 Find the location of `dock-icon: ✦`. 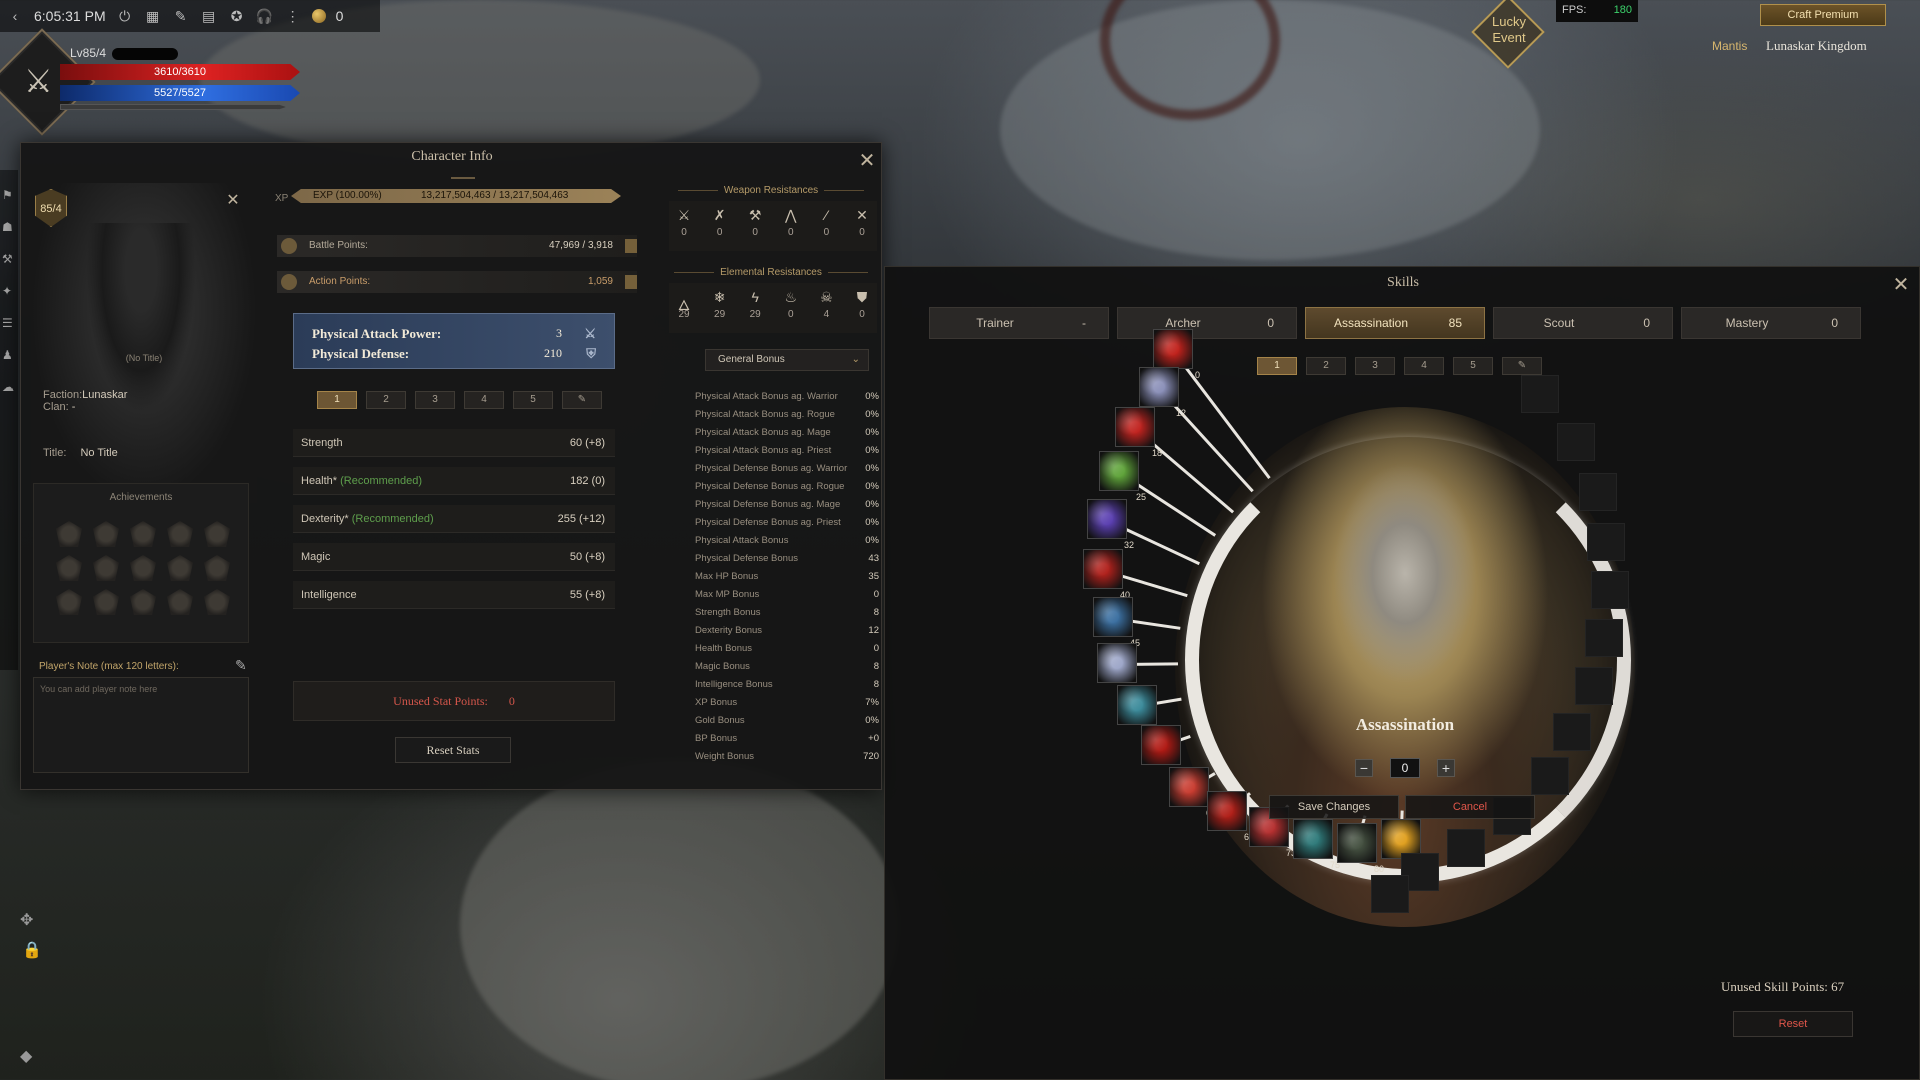

dock-icon: ✦ is located at coordinates (9, 291).